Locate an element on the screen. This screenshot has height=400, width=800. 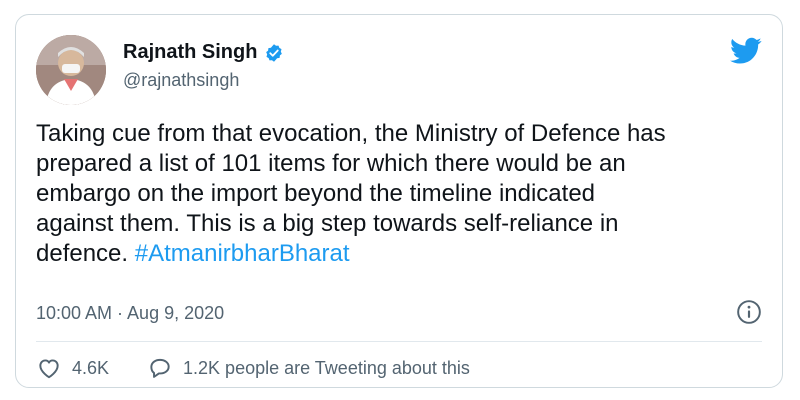
action-bar: 4.6K 1.2K people are Tweeting about this is located at coordinates (253, 368).